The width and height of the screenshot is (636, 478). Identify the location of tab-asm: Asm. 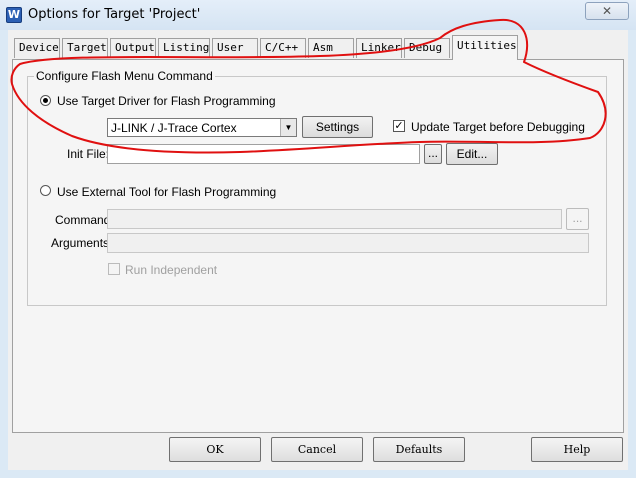
(331, 48).